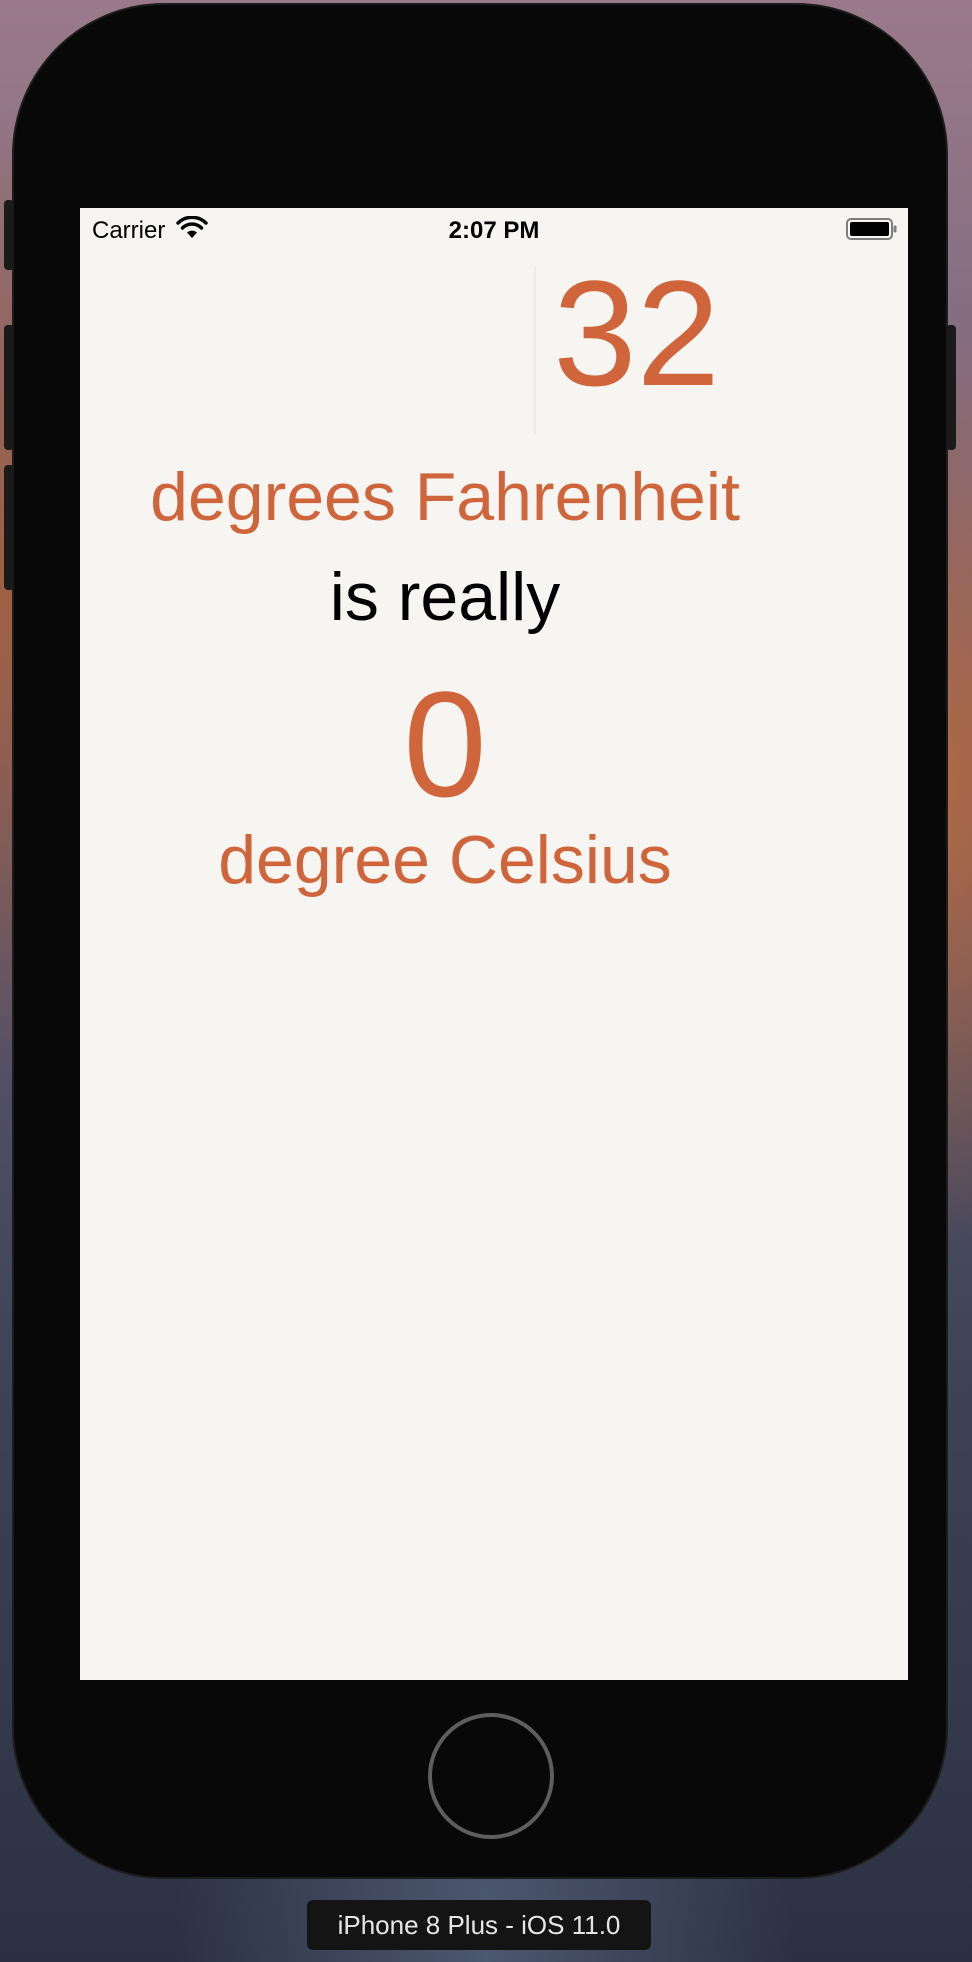 The height and width of the screenshot is (1962, 972). Describe the element at coordinates (445, 744) in the screenshot. I see `celsius-value-label: 0` at that location.